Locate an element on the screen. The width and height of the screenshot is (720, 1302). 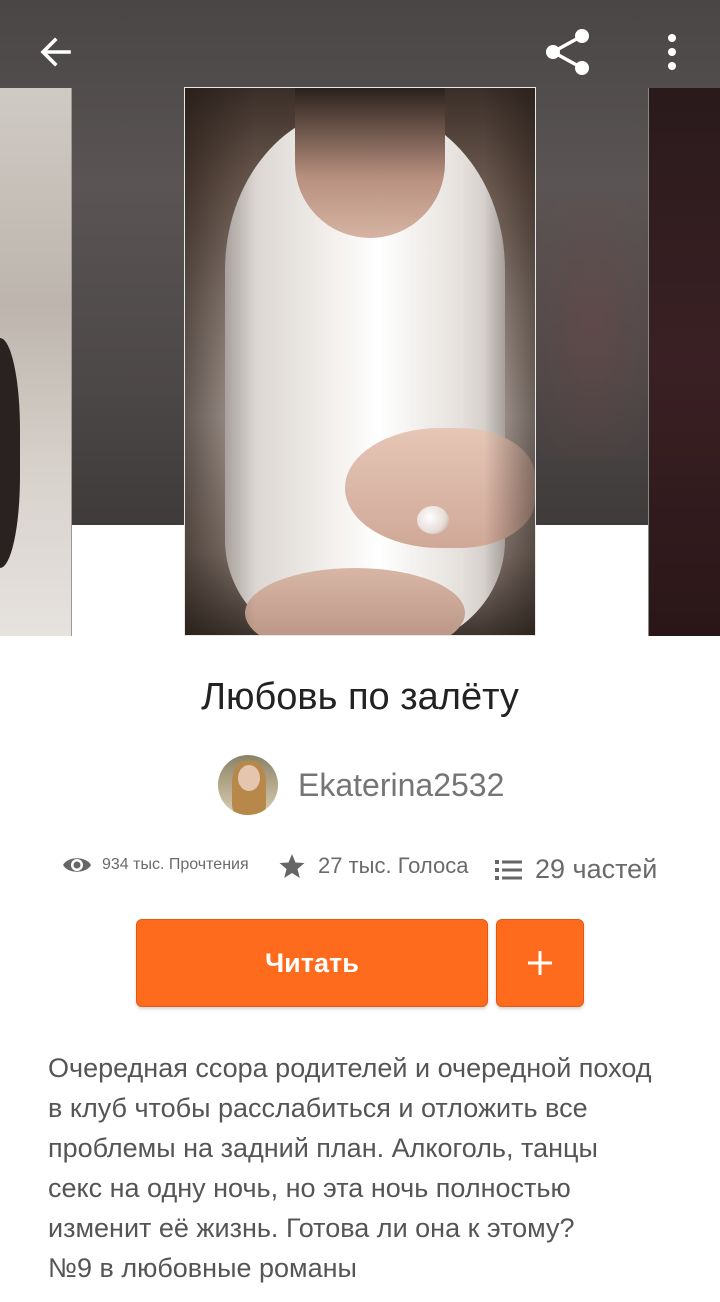
arrow-left-icon is located at coordinates (55, 52).